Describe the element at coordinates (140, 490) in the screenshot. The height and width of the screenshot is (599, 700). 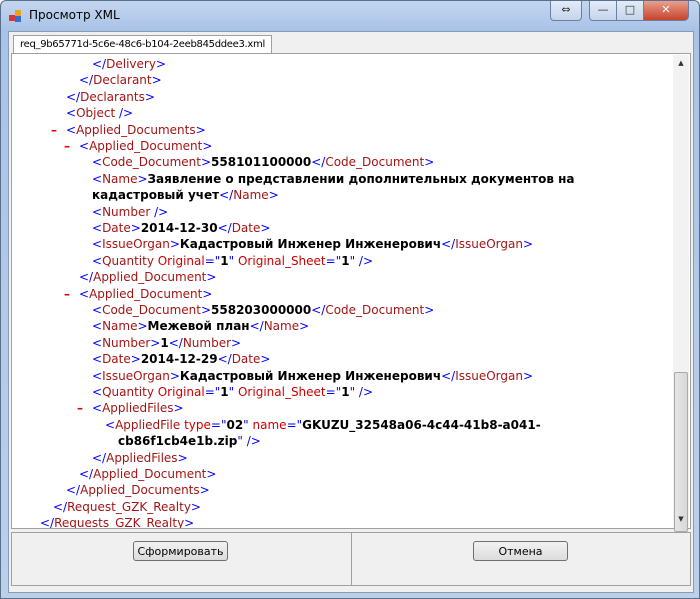
I see `xml-tag-name: Applied_Documents` at that location.